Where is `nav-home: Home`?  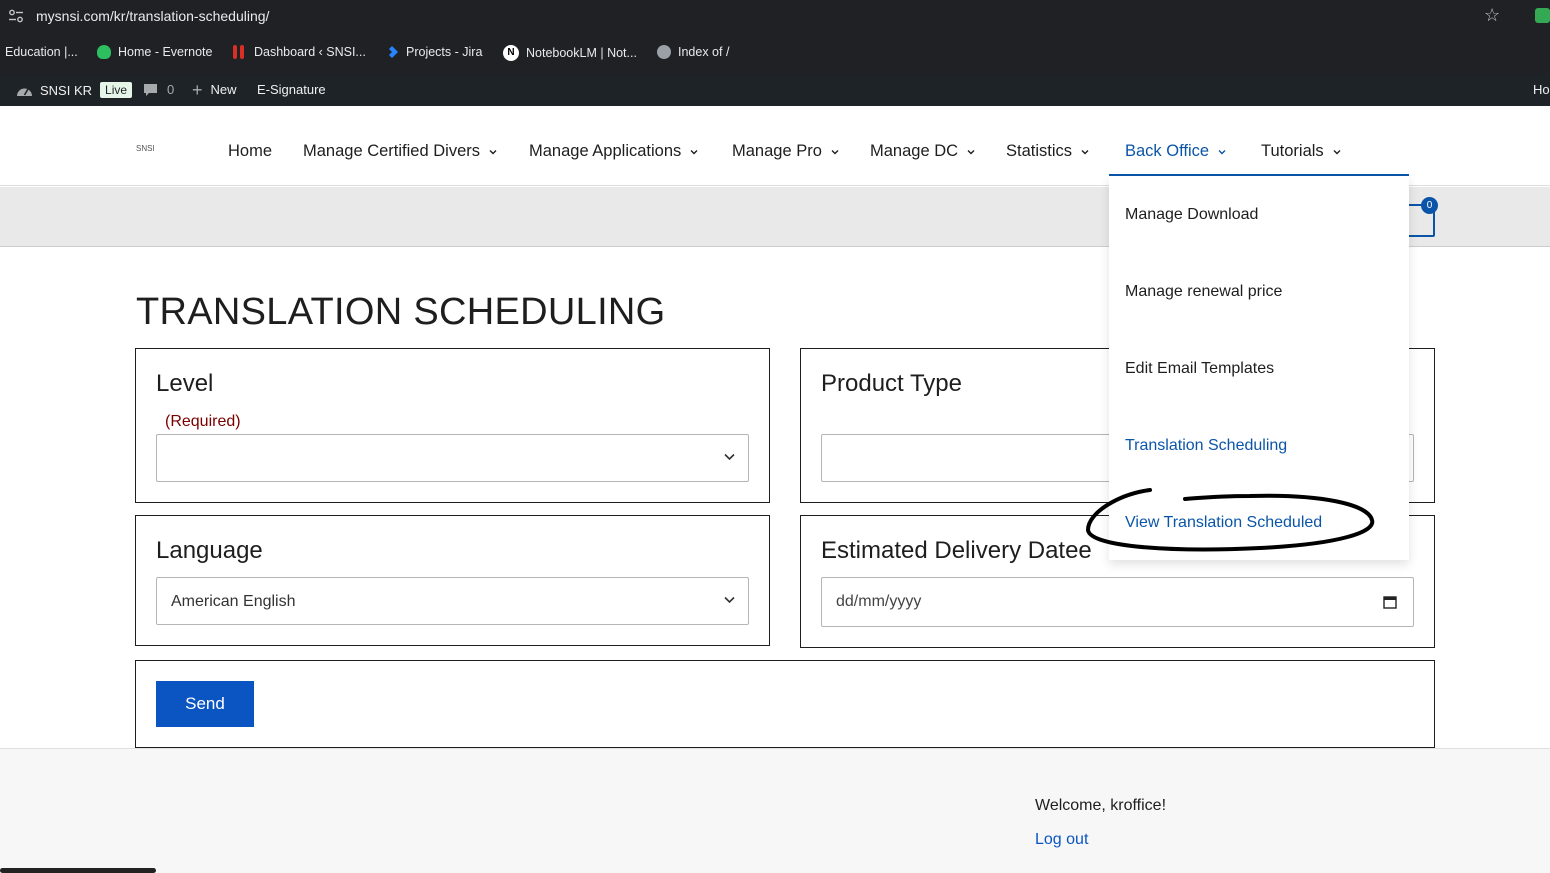 nav-home: Home is located at coordinates (250, 151).